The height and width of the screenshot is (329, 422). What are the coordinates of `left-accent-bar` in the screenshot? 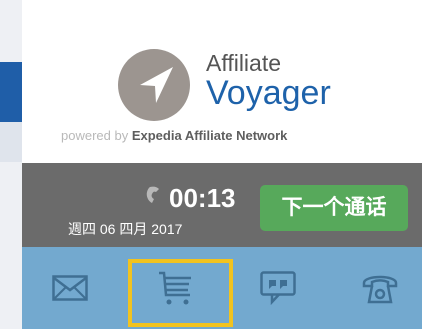 It's located at (11, 92).